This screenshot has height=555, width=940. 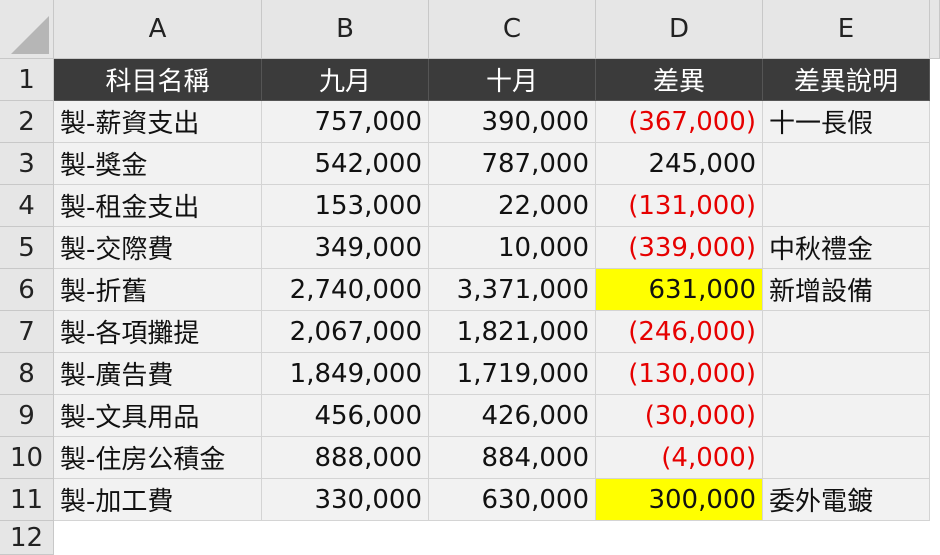 What do you see at coordinates (345, 248) in the screenshot?
I see `cell-b5: 349,000` at bounding box center [345, 248].